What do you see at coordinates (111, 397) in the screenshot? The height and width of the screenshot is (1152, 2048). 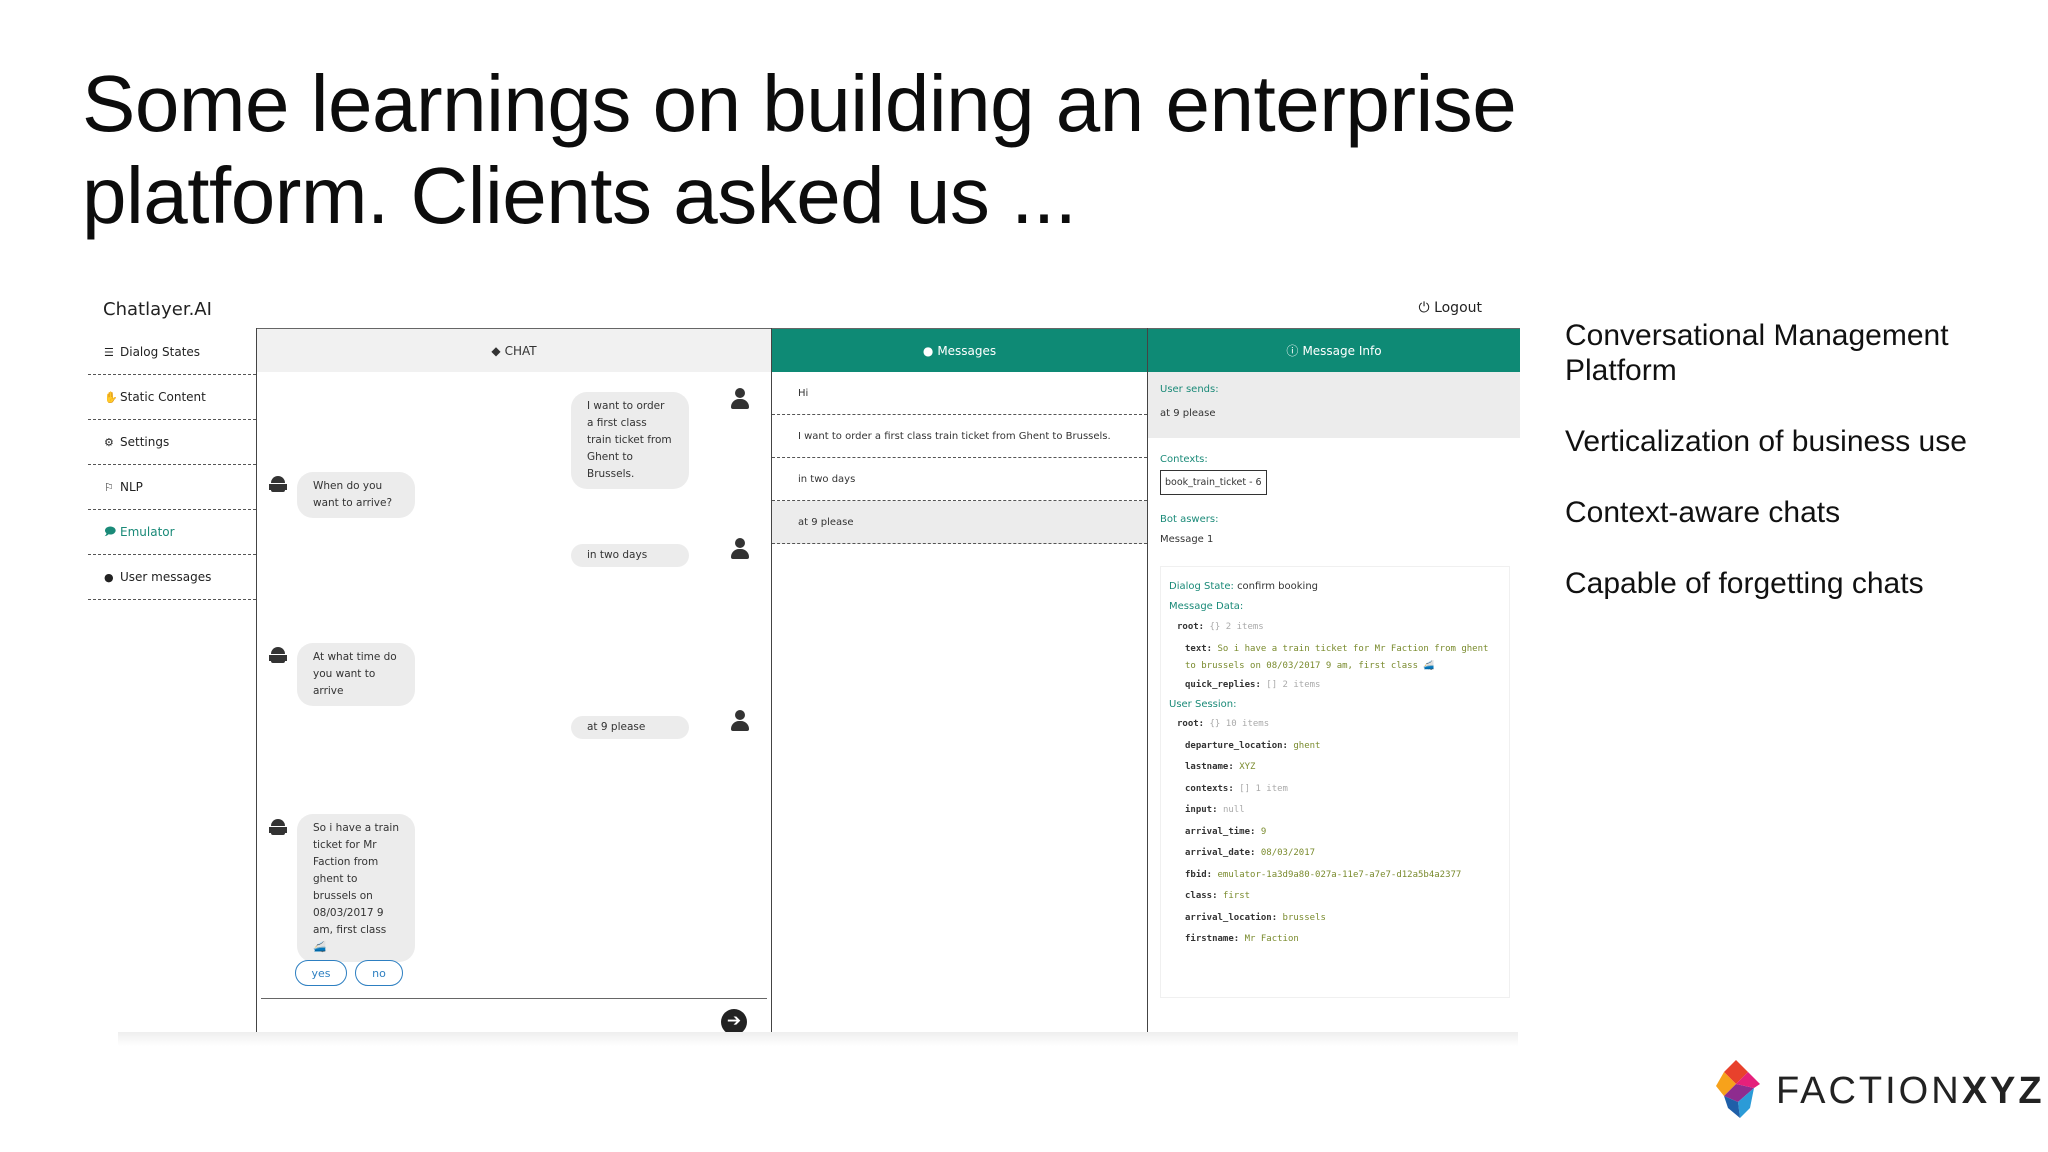 I see `hand-icon: ✋` at bounding box center [111, 397].